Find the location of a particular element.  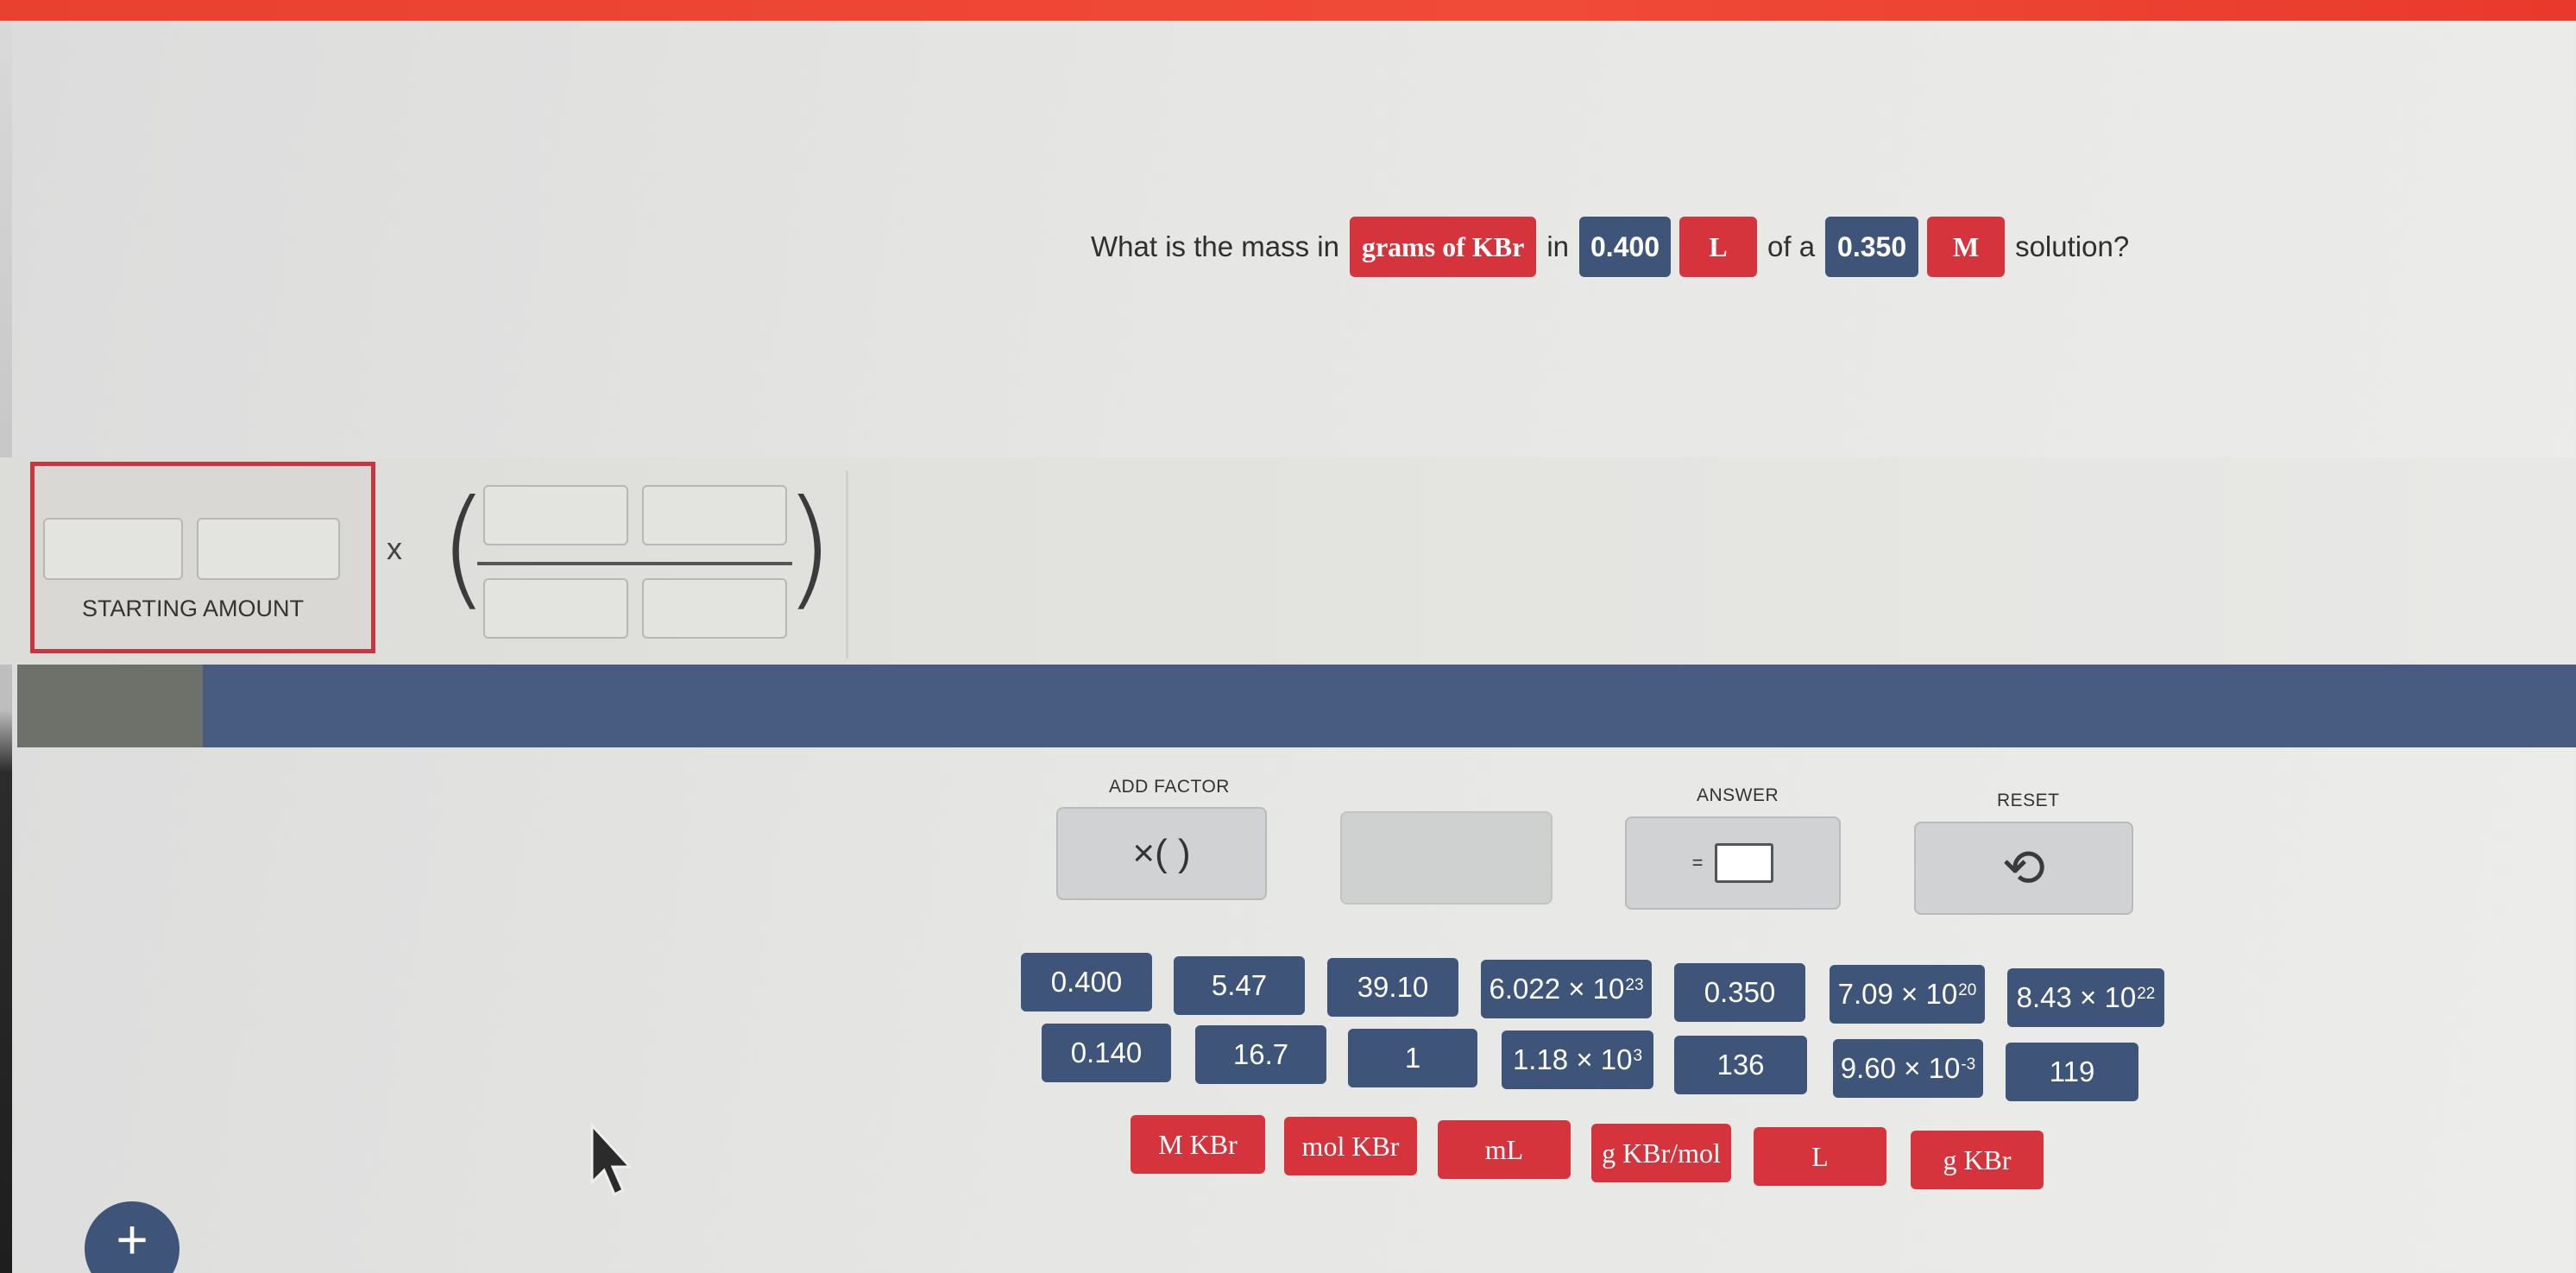

plus-icon: + is located at coordinates (132, 1239).